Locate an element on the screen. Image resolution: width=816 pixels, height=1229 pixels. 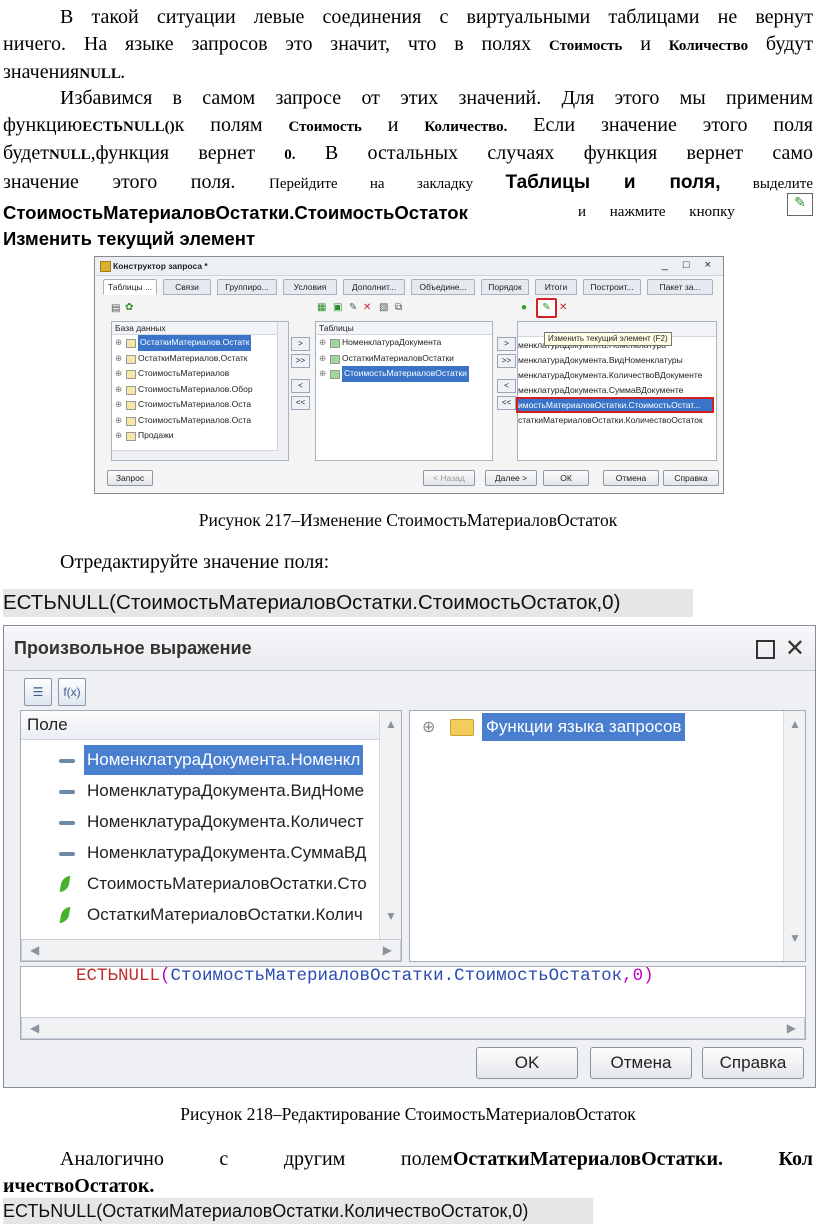
vertical-scrollbar is located at coordinates (282, 391).